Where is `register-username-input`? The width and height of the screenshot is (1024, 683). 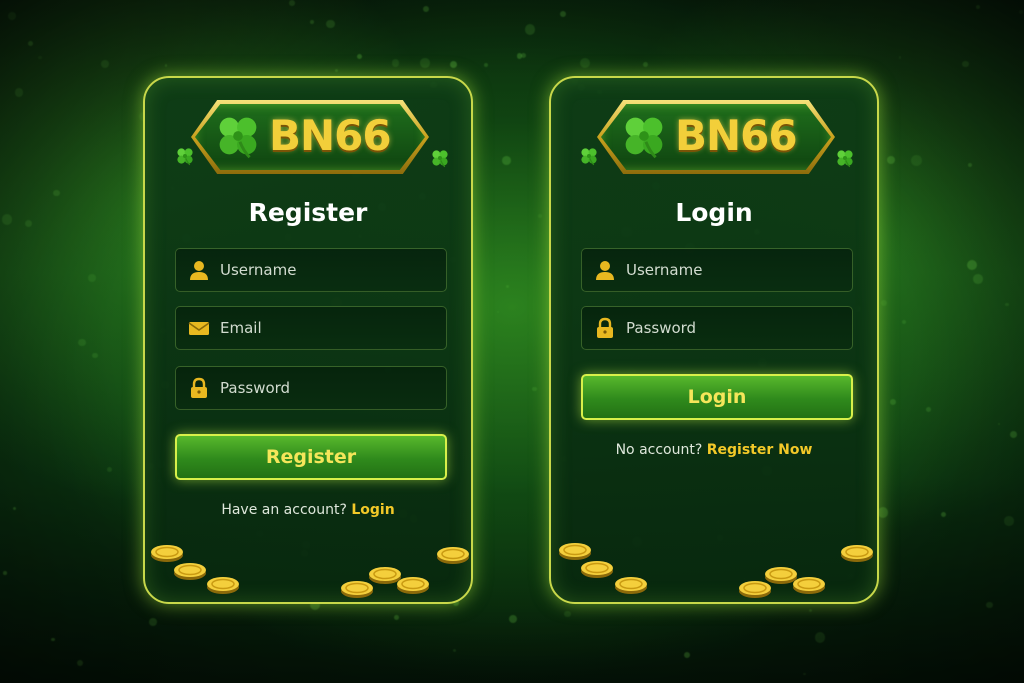
register-username-input is located at coordinates (330, 270).